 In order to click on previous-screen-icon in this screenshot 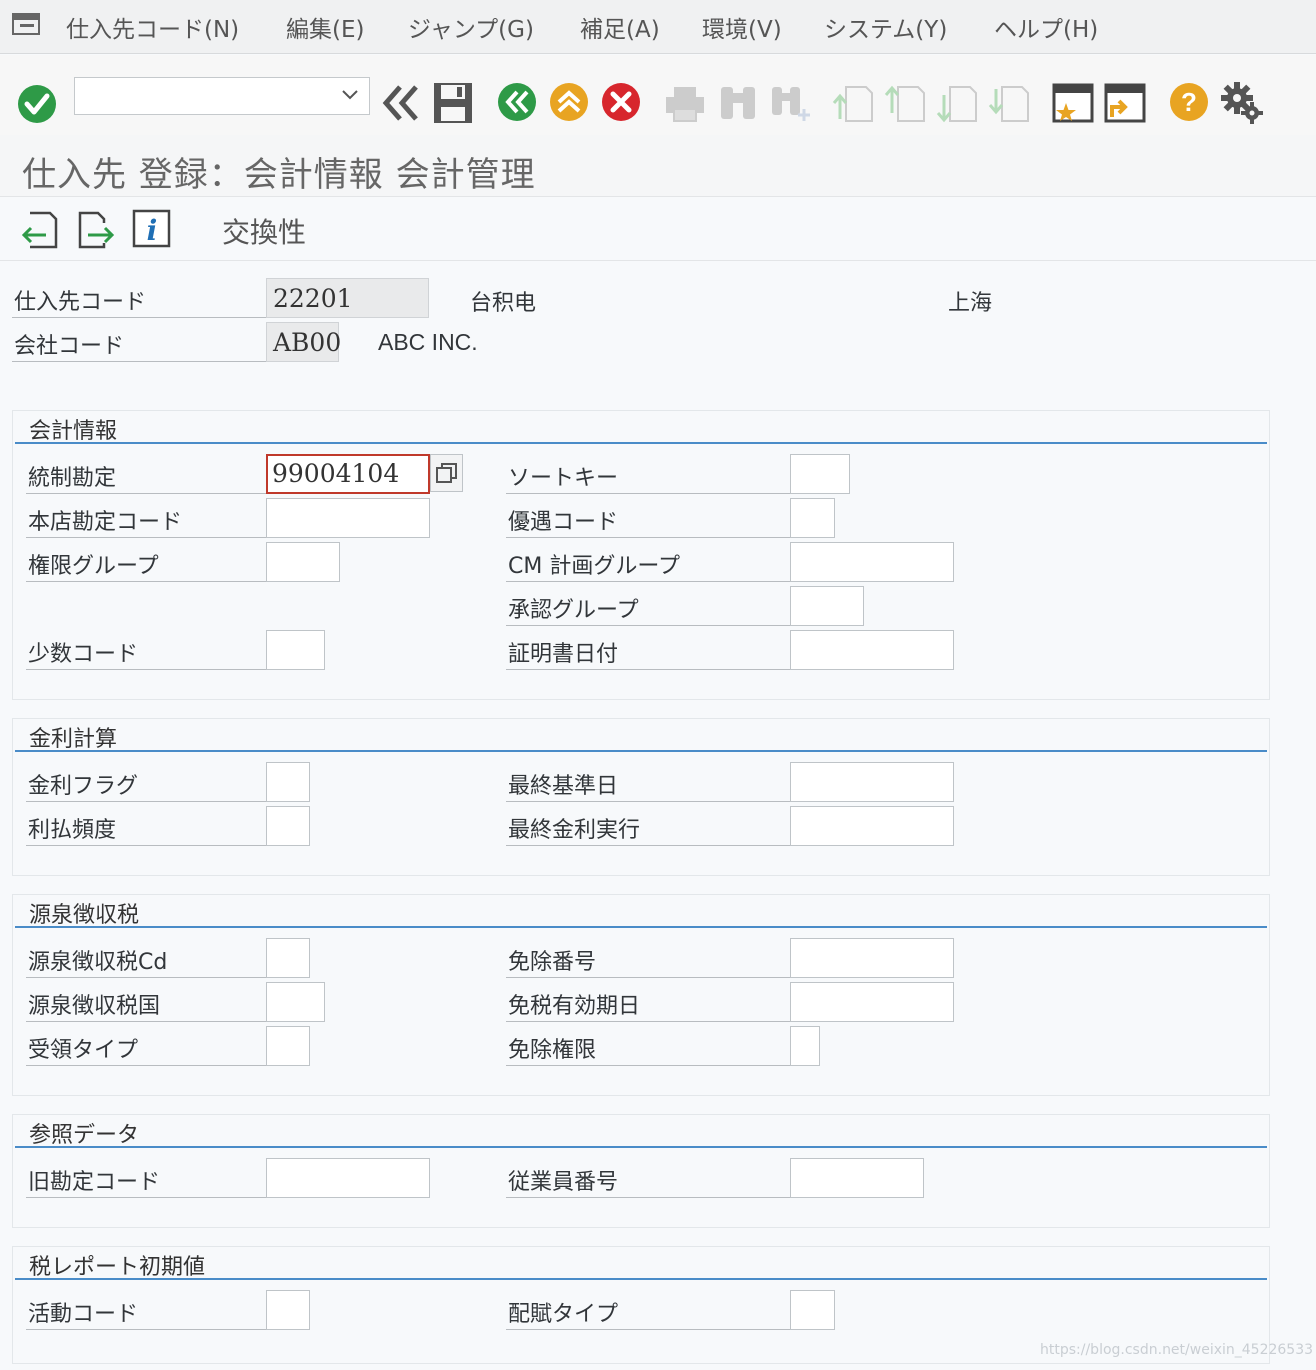, I will do `click(40, 230)`.